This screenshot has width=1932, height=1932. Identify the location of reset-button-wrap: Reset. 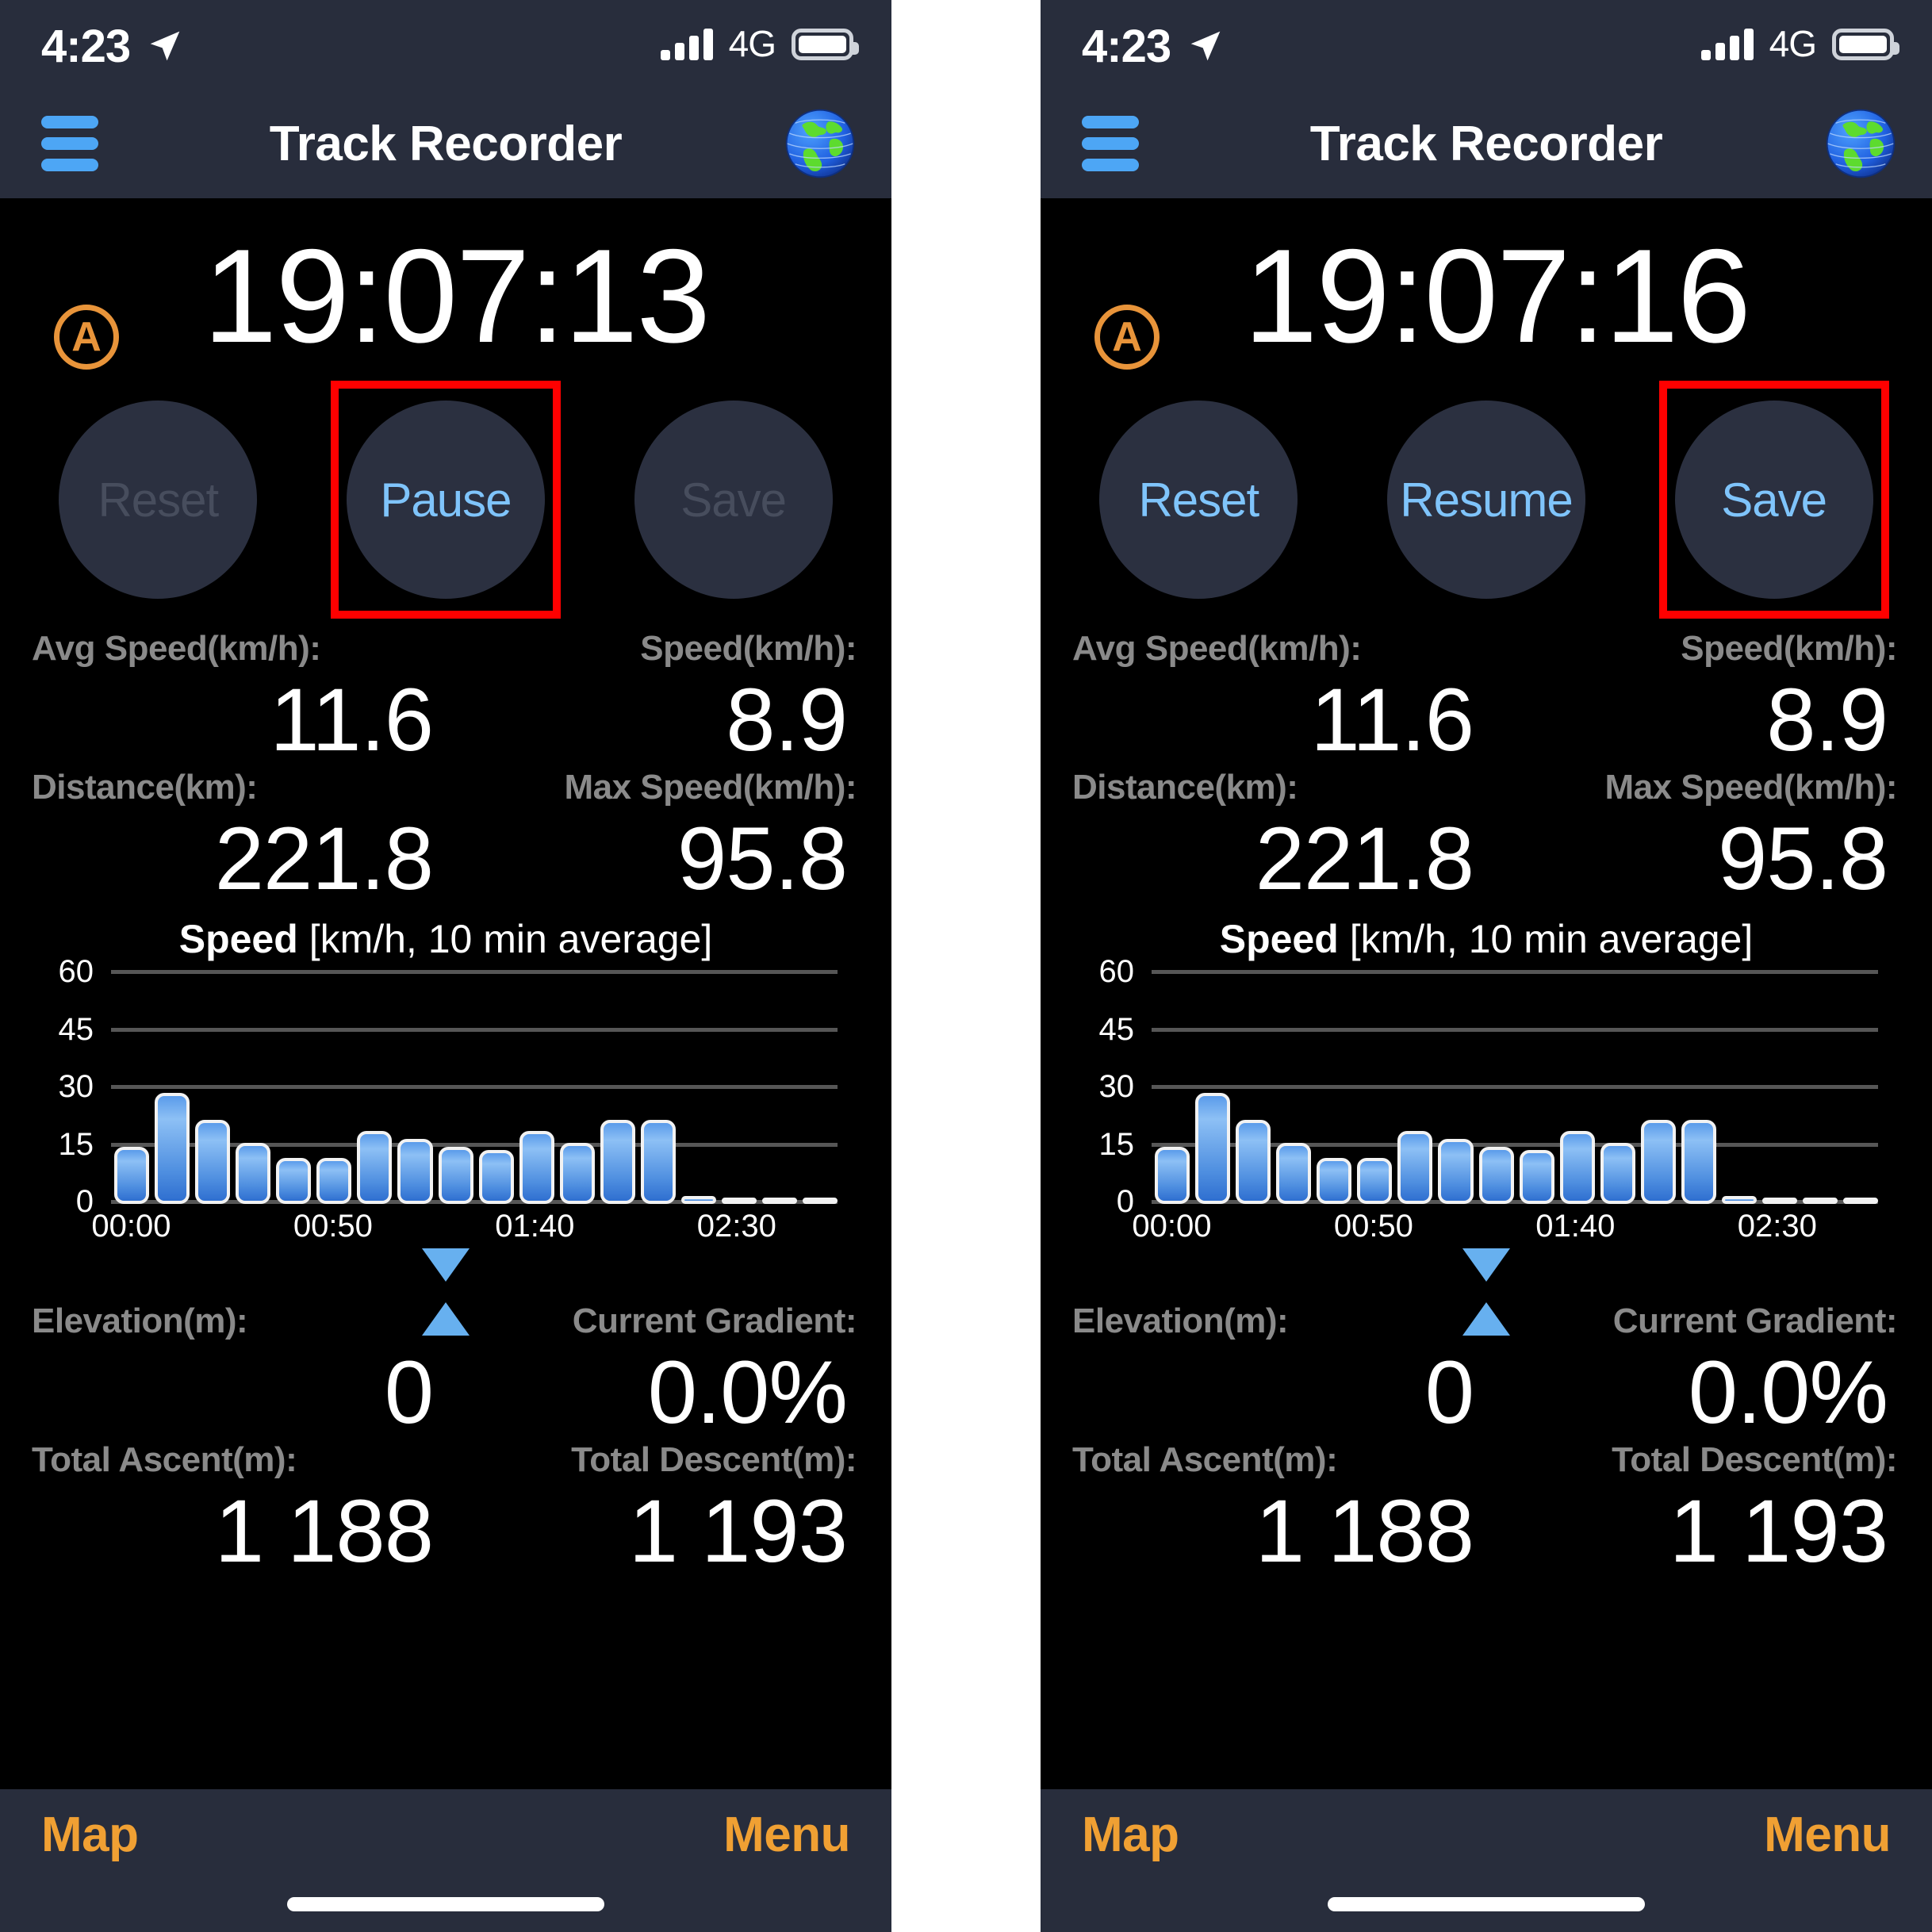
(1198, 500).